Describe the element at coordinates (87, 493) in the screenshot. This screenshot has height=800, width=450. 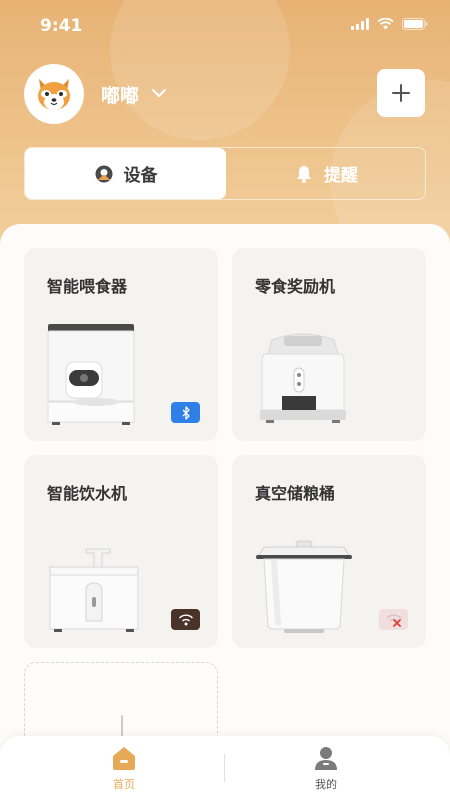
I see `device-name: 智能饮水机` at that location.